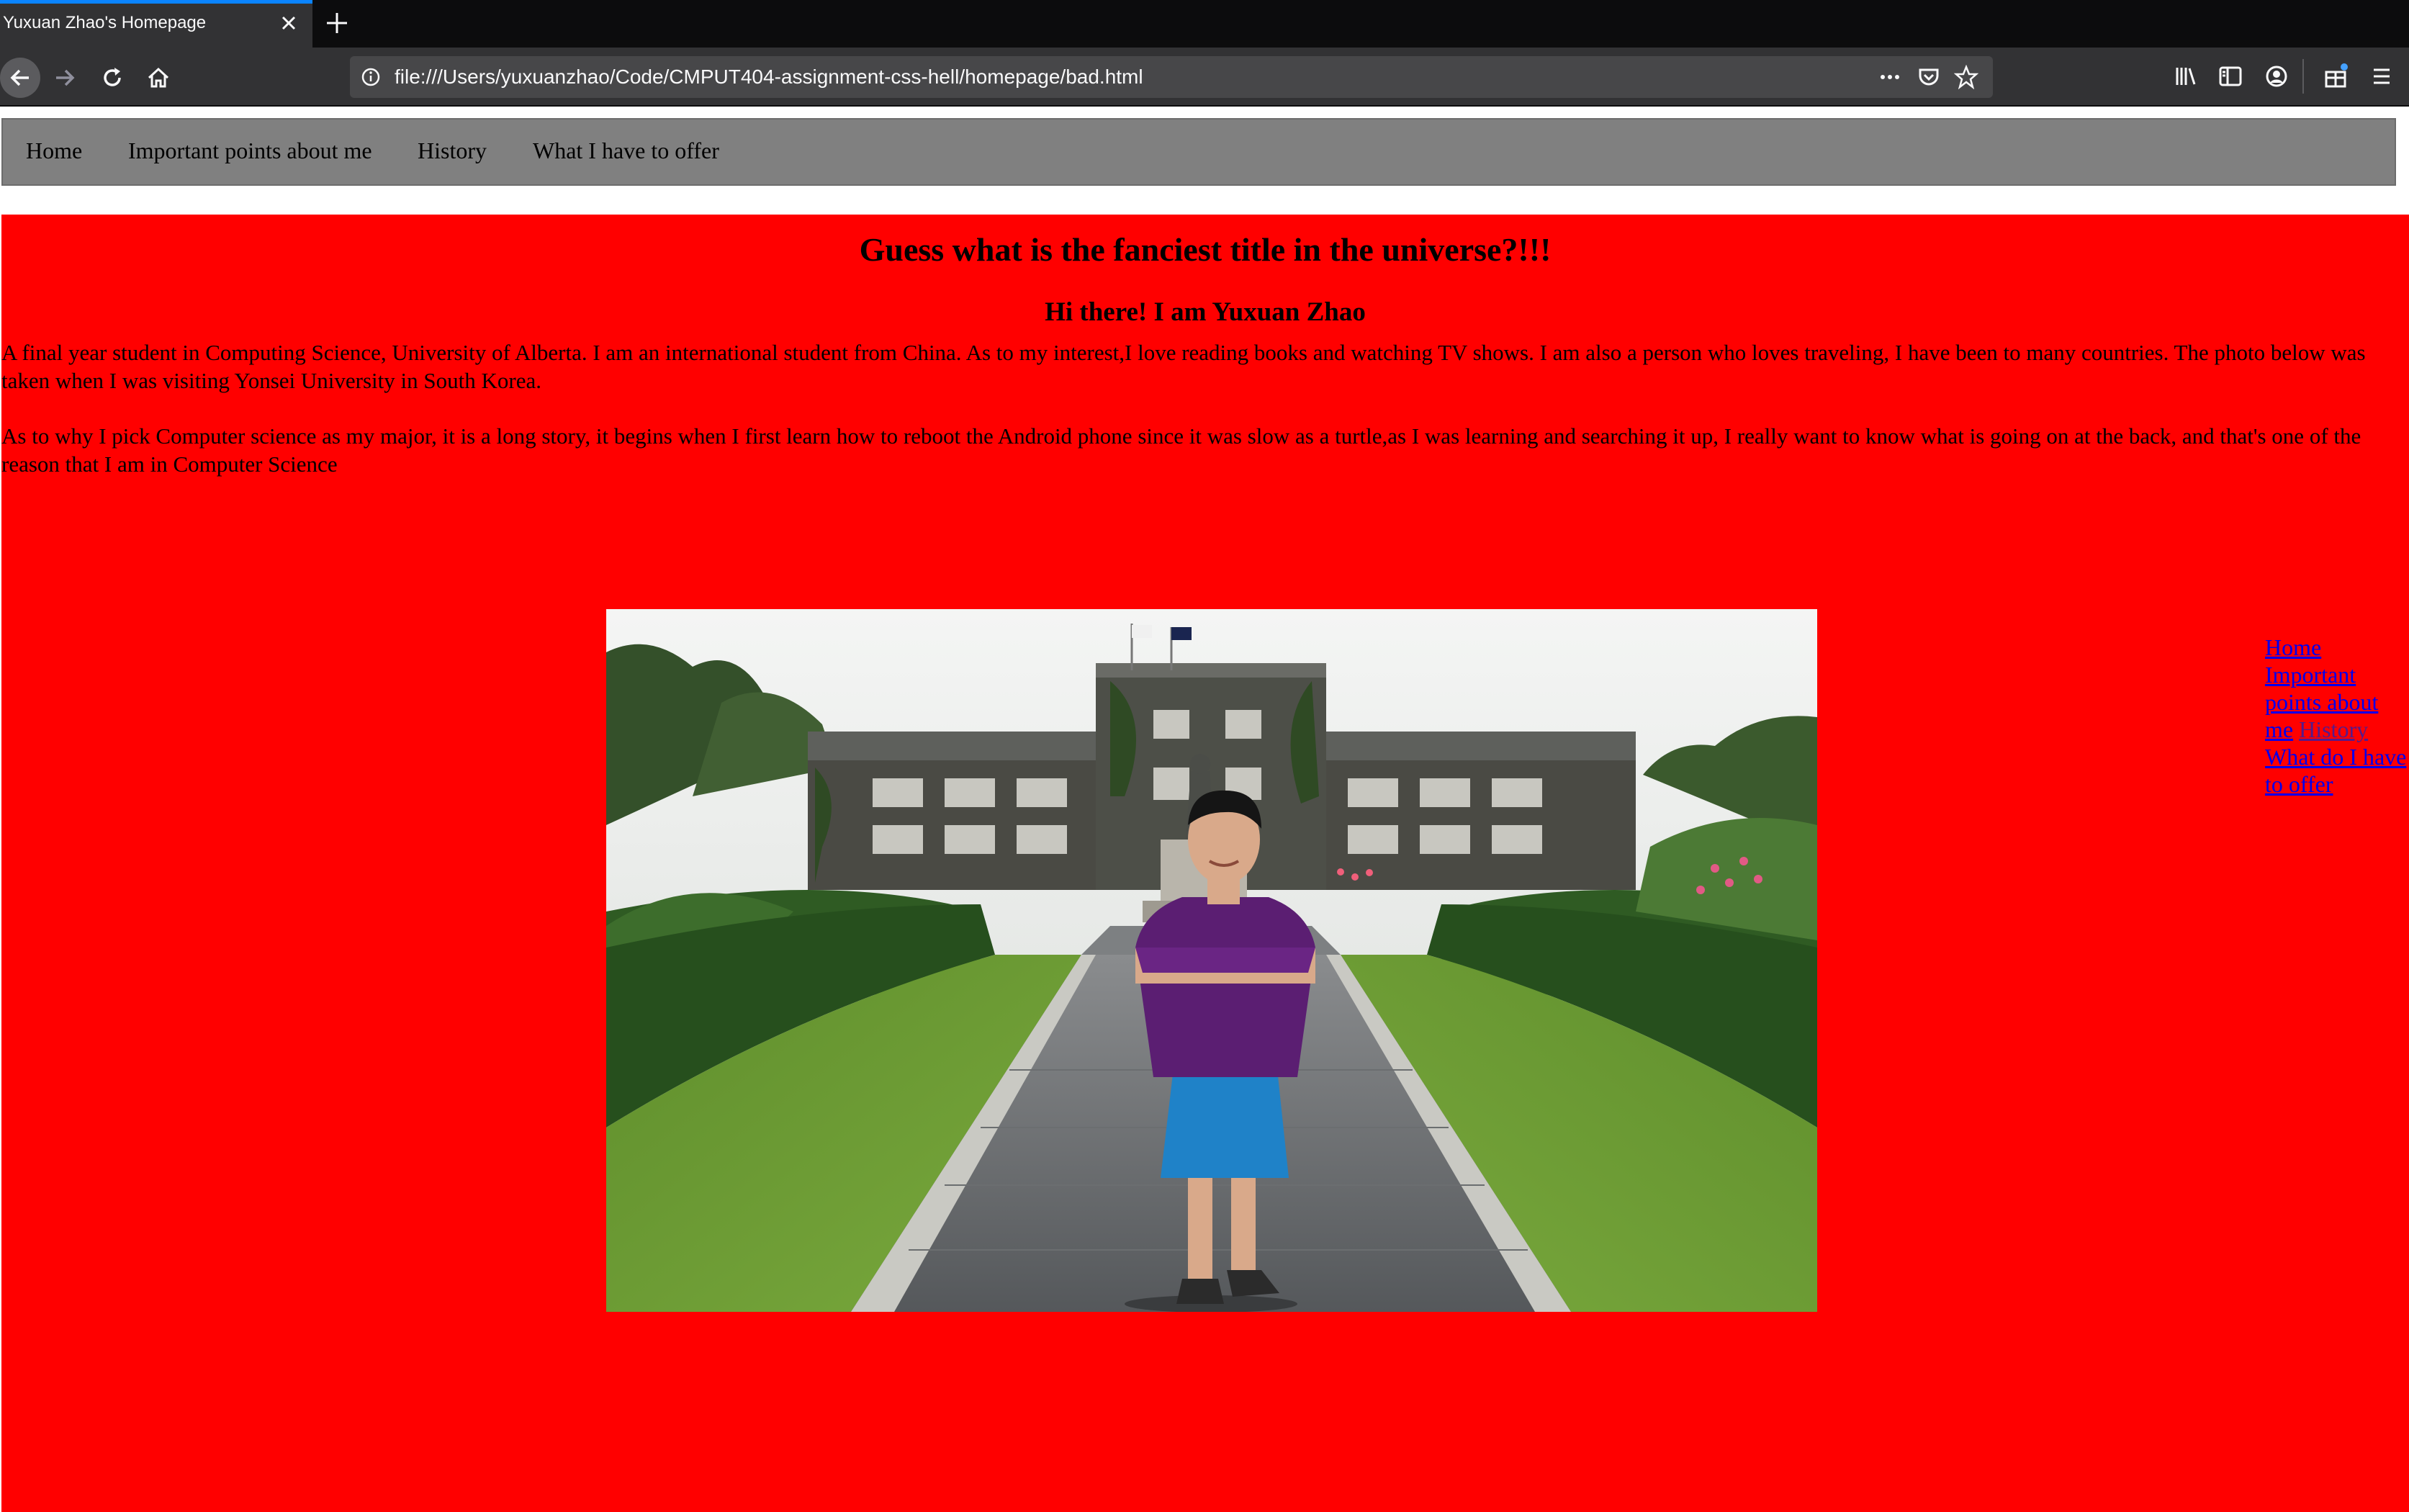  Describe the element at coordinates (112, 77) in the screenshot. I see `reload-icon` at that location.